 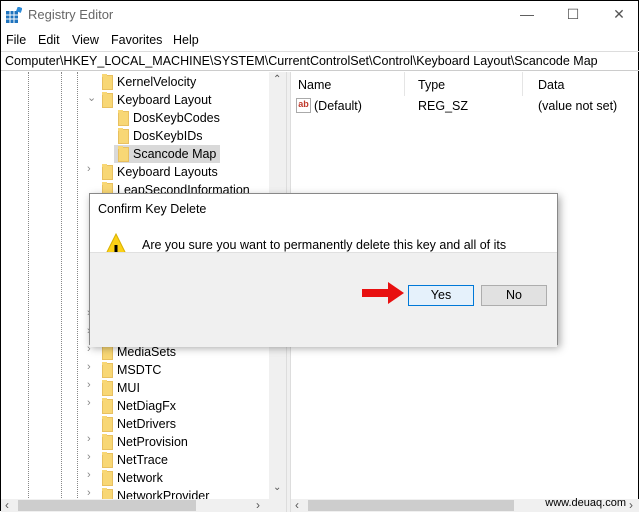 I want to click on scroll-down-icon: ⌄, so click(x=277, y=487).